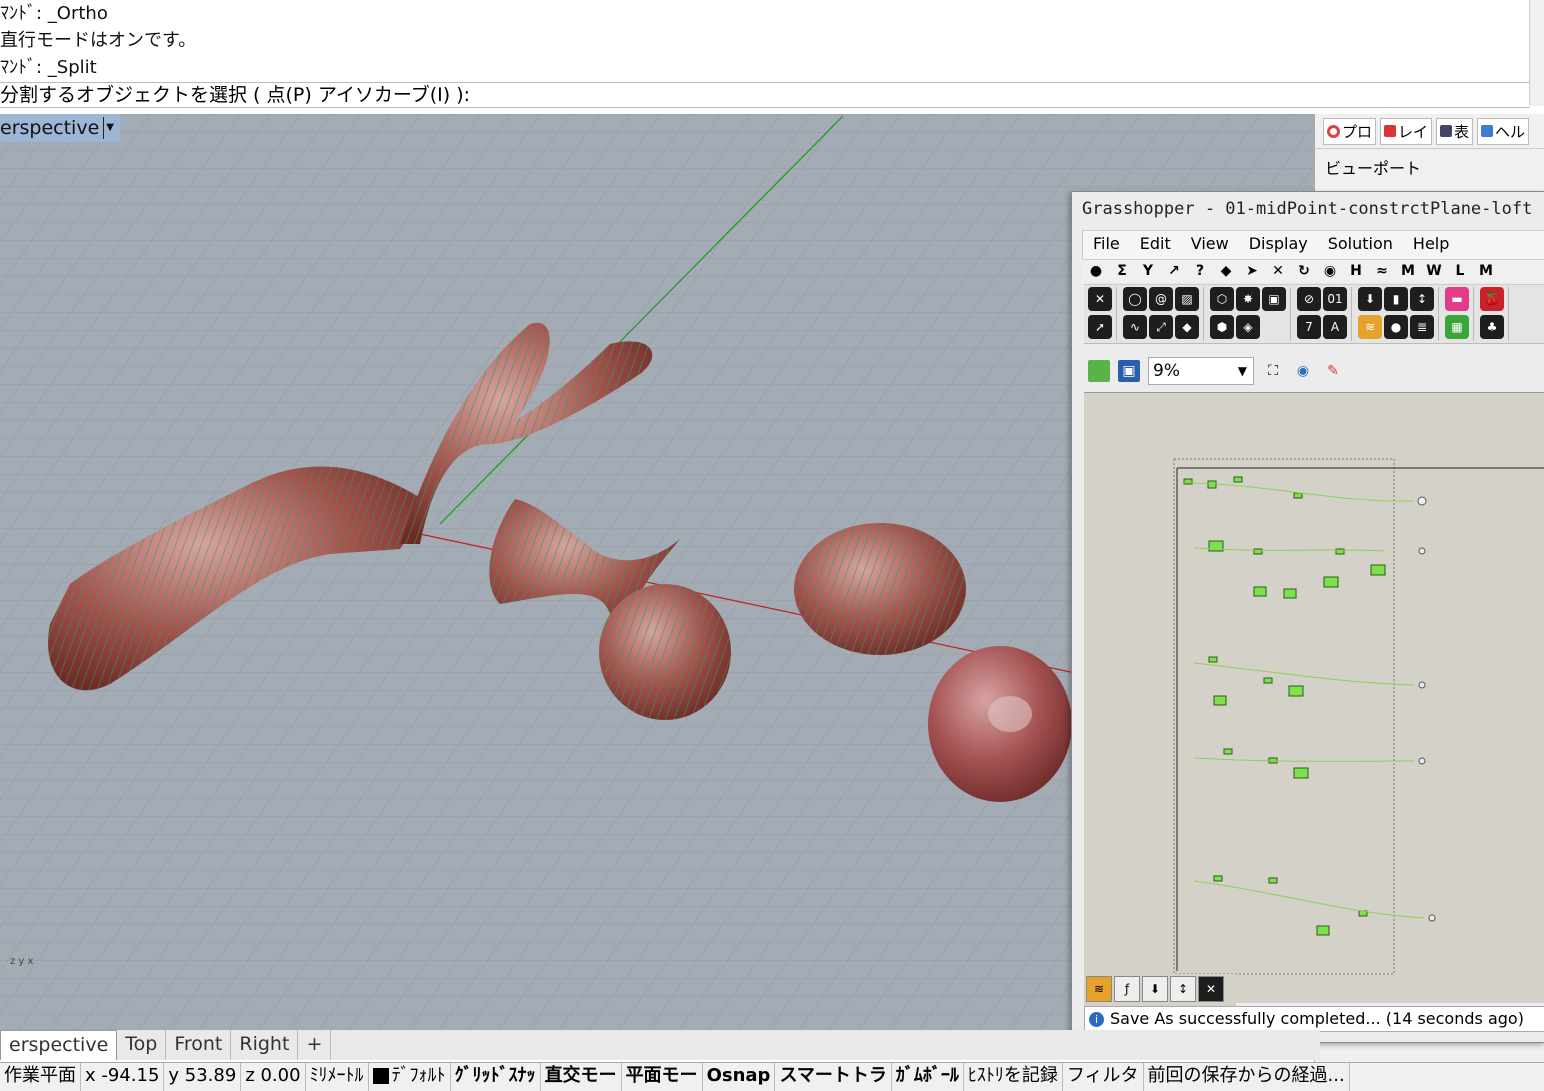 The image size is (1544, 1091). I want to click on formula-icon: ƒ, so click(1127, 989).